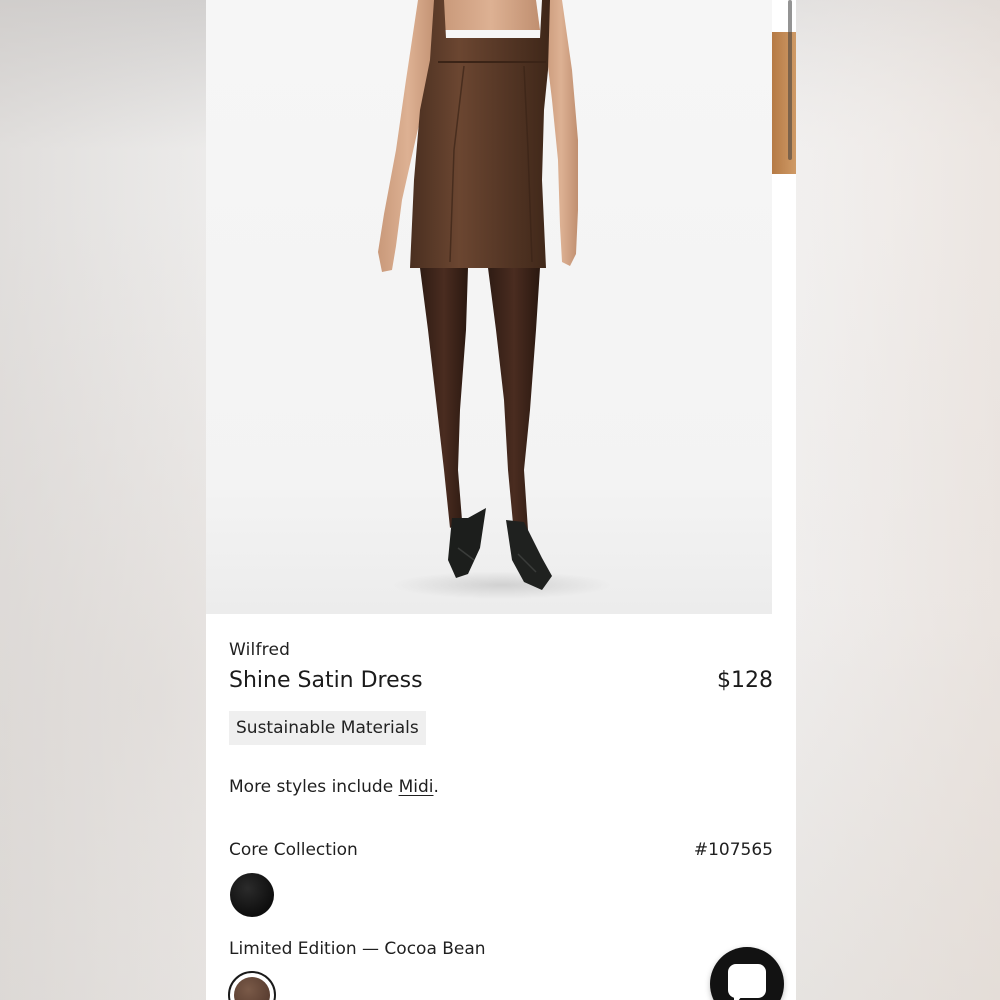  I want to click on collection-label: Core Collection, so click(293, 850).